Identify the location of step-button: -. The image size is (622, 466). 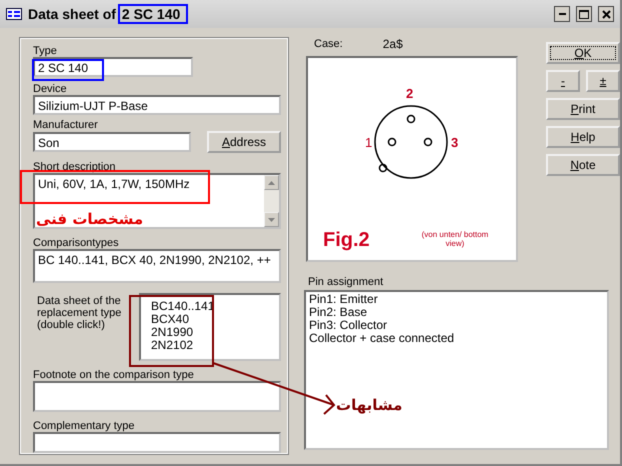
(563, 81).